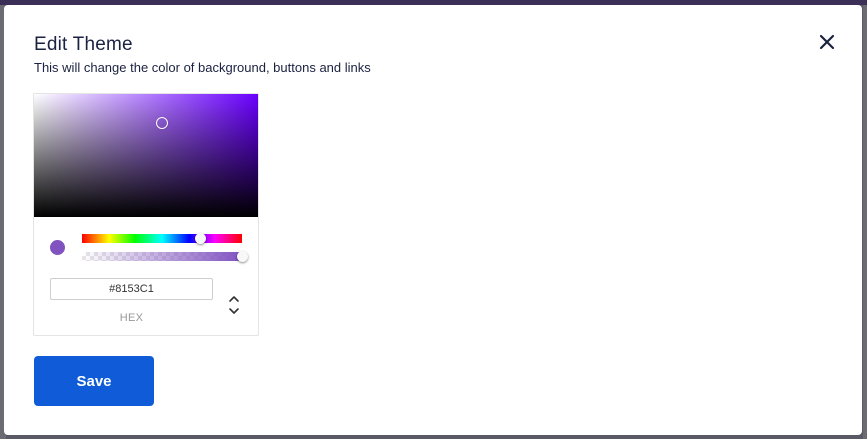 Image resolution: width=867 pixels, height=439 pixels. What do you see at coordinates (162, 238) in the screenshot?
I see `hue-slider` at bounding box center [162, 238].